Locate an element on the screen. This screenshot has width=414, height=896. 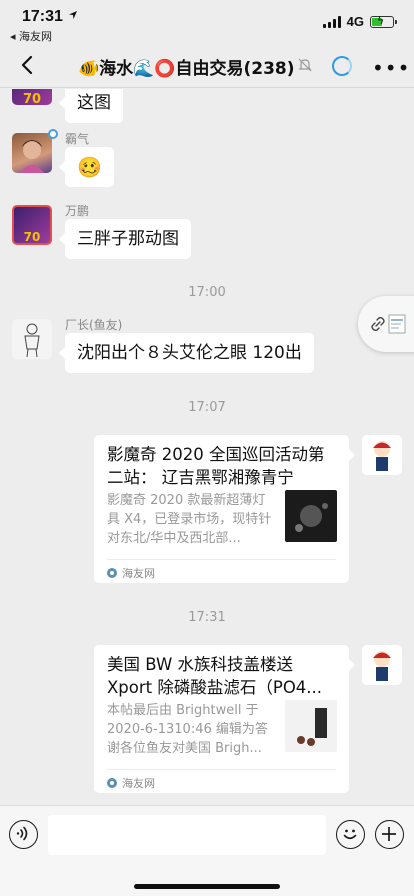
voice-icon is located at coordinates (23, 834).